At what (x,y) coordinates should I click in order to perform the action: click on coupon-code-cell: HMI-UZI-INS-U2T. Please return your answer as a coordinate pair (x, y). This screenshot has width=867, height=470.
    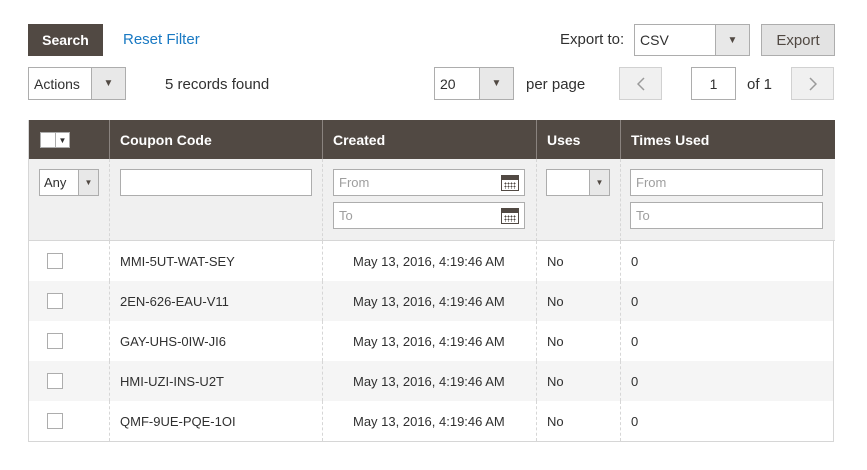
    Looking at the image, I should click on (216, 381).